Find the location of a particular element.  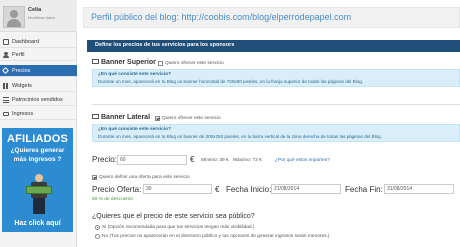

sidebar-item-label: Patrocinios vendidos is located at coordinates (37, 100).